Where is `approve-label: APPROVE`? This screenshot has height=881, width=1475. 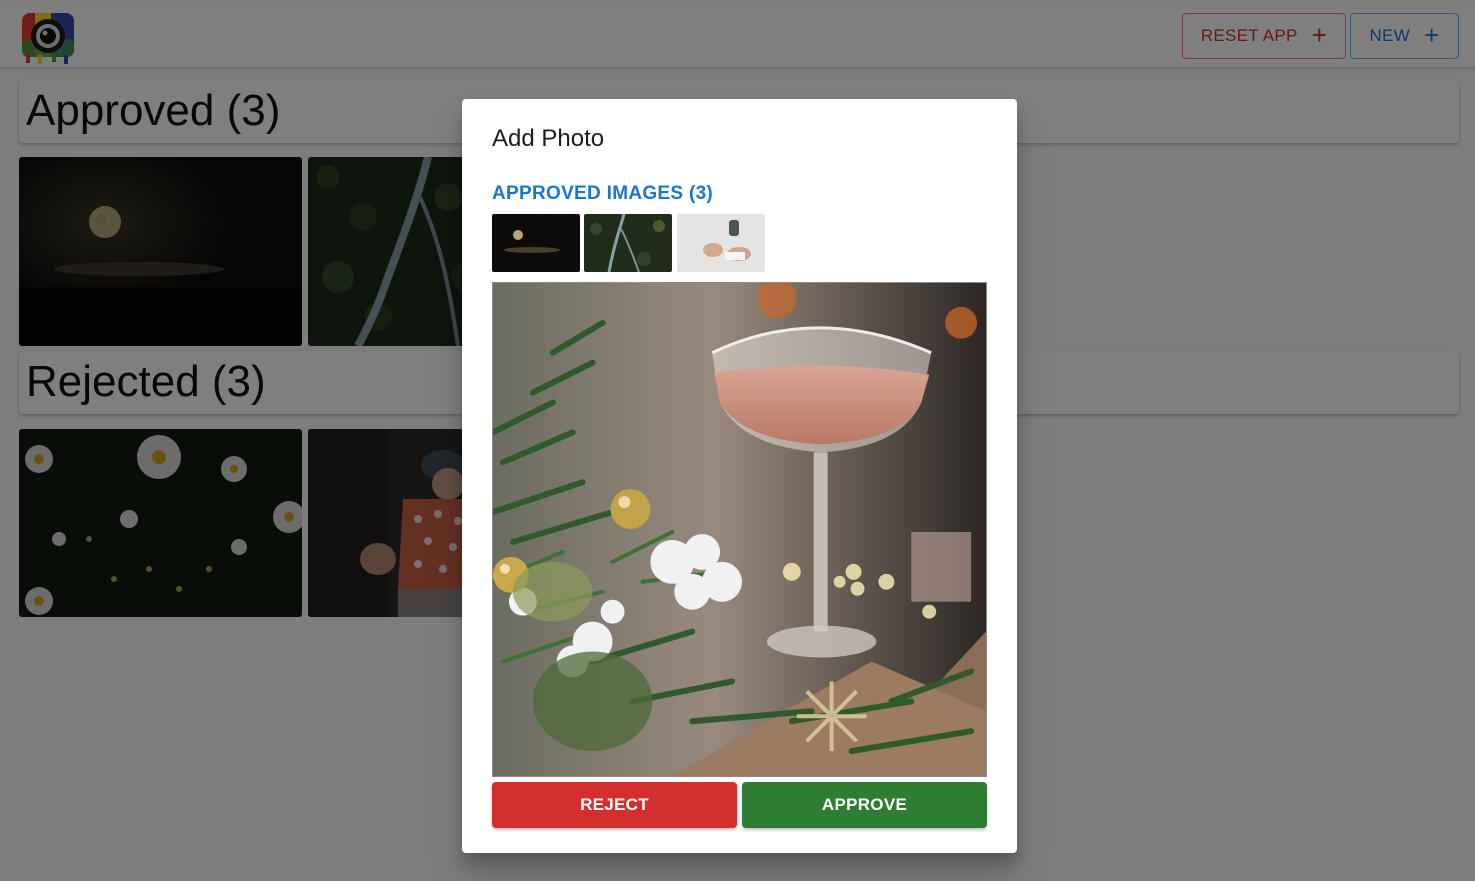 approve-label: APPROVE is located at coordinates (864, 804).